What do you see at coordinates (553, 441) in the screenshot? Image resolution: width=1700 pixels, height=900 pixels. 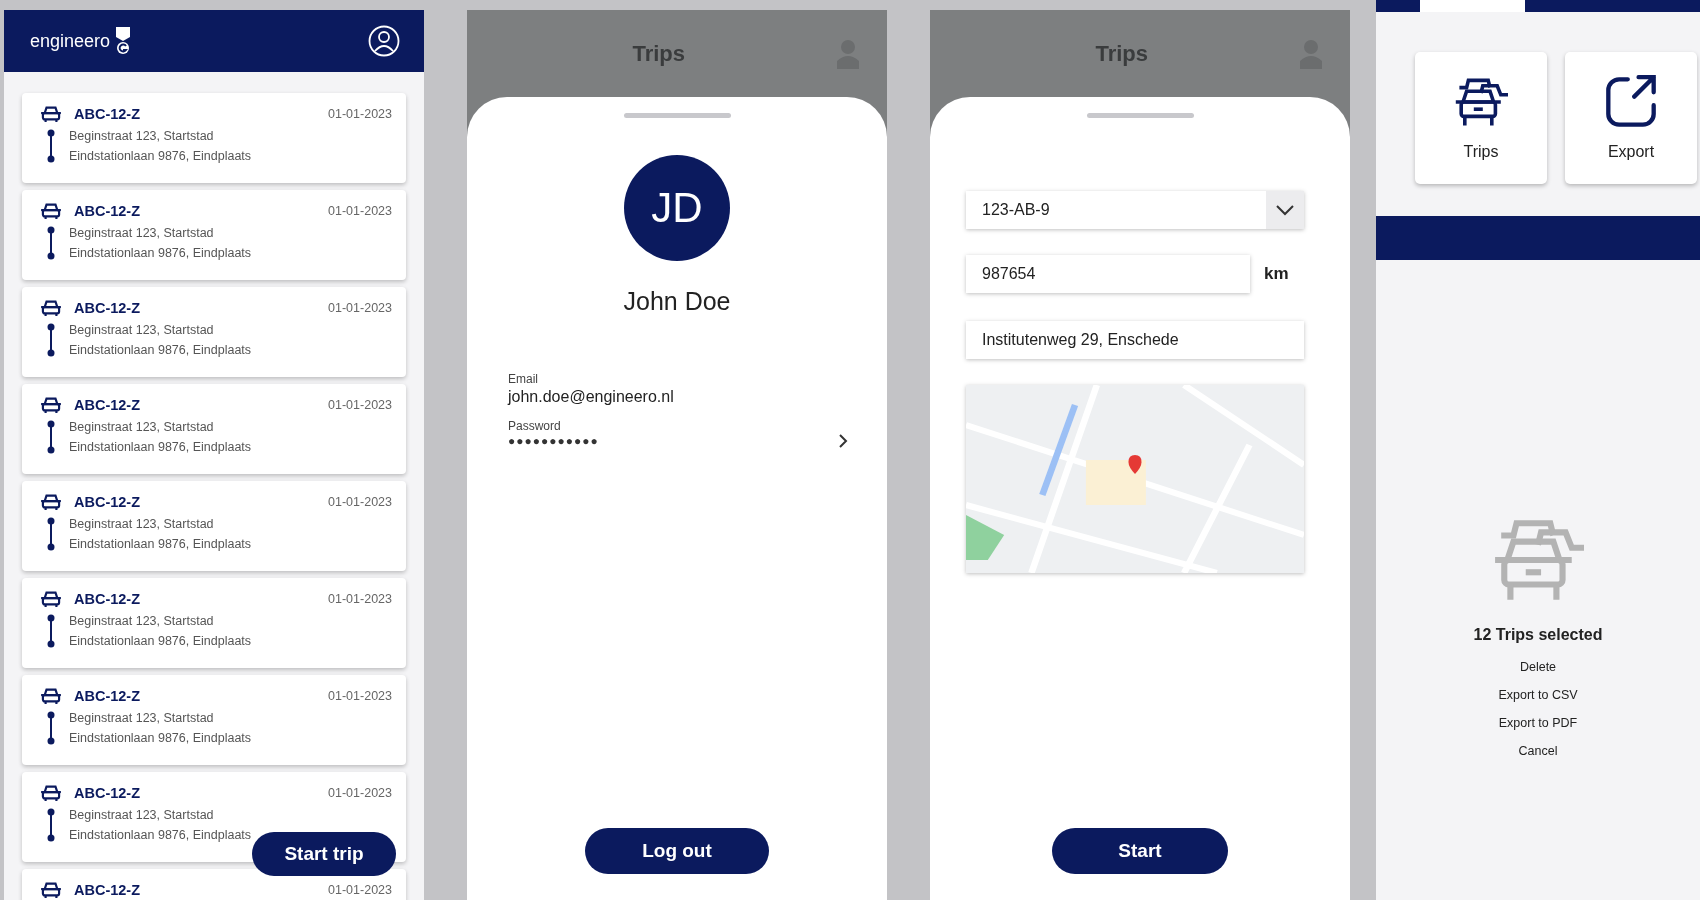 I see `password-value: ●●●●●●●●●●●` at bounding box center [553, 441].